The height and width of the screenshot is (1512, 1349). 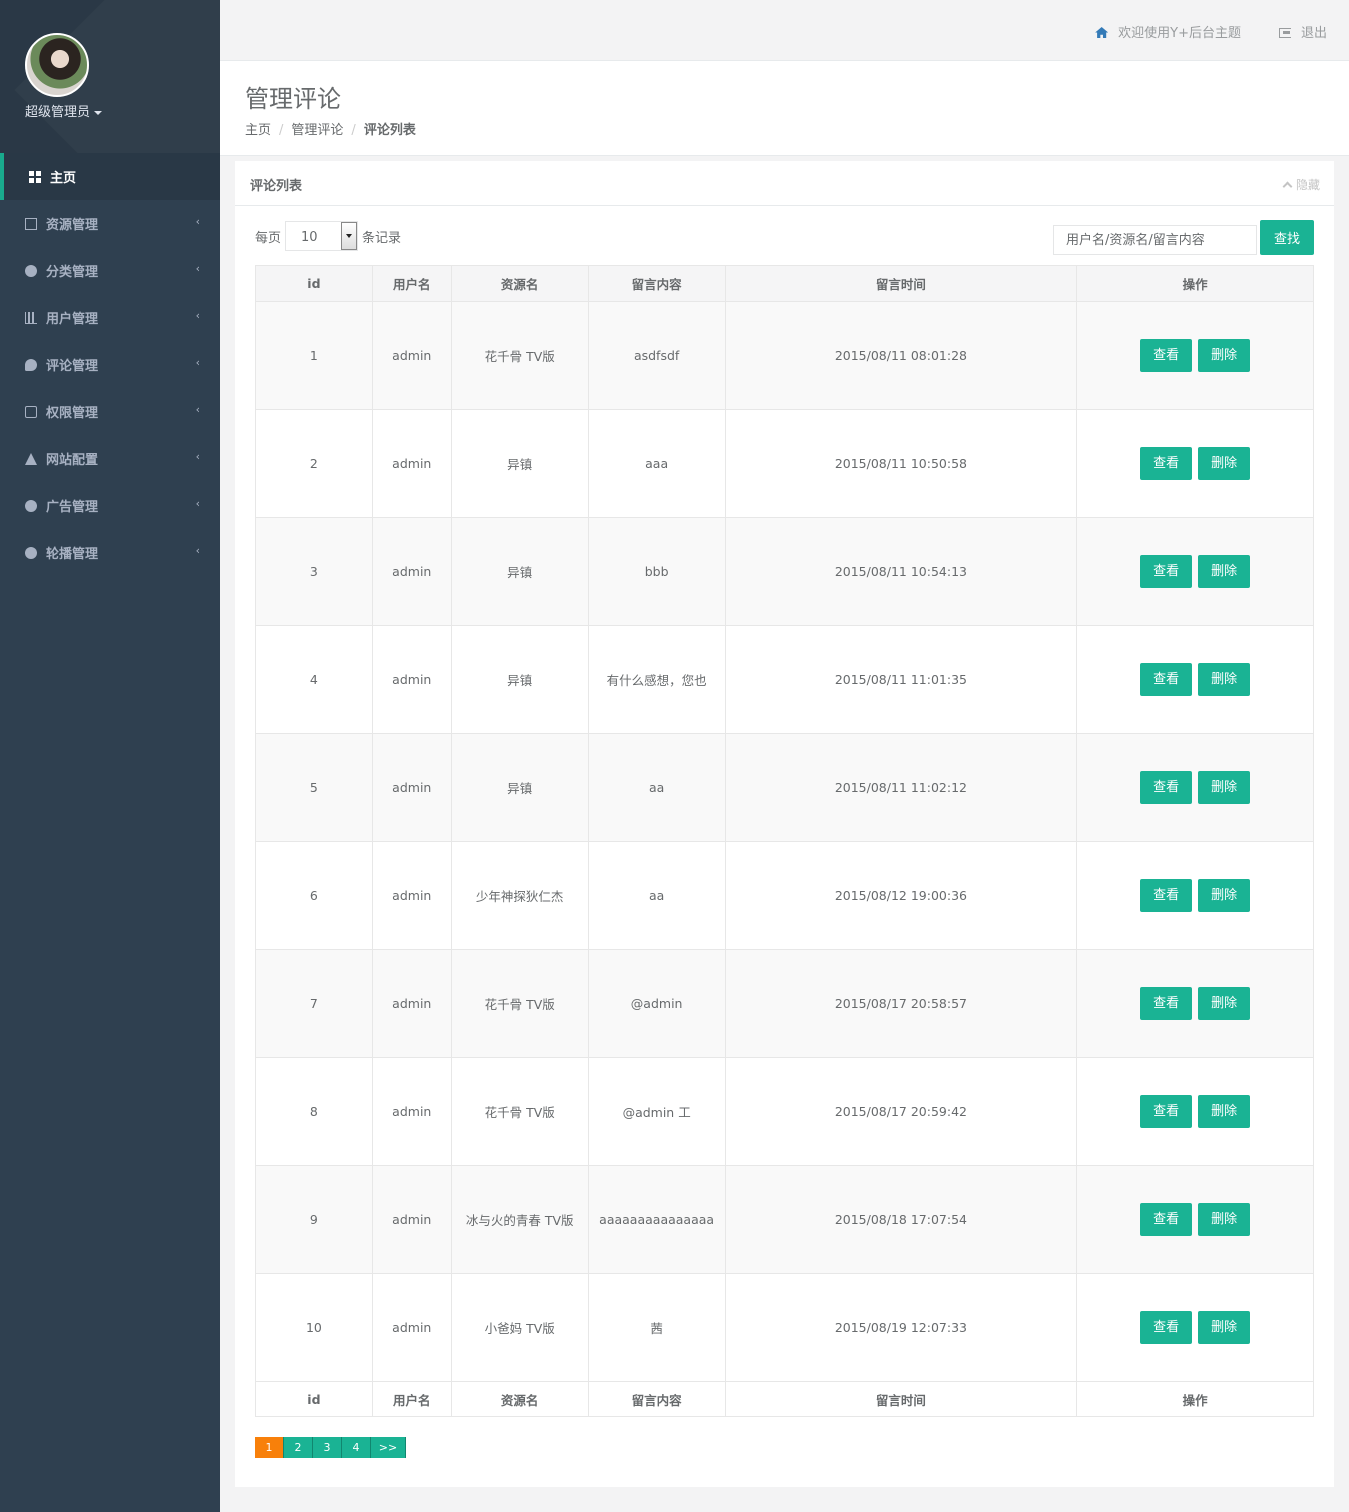 What do you see at coordinates (31, 270) in the screenshot?
I see `globe-icon` at bounding box center [31, 270].